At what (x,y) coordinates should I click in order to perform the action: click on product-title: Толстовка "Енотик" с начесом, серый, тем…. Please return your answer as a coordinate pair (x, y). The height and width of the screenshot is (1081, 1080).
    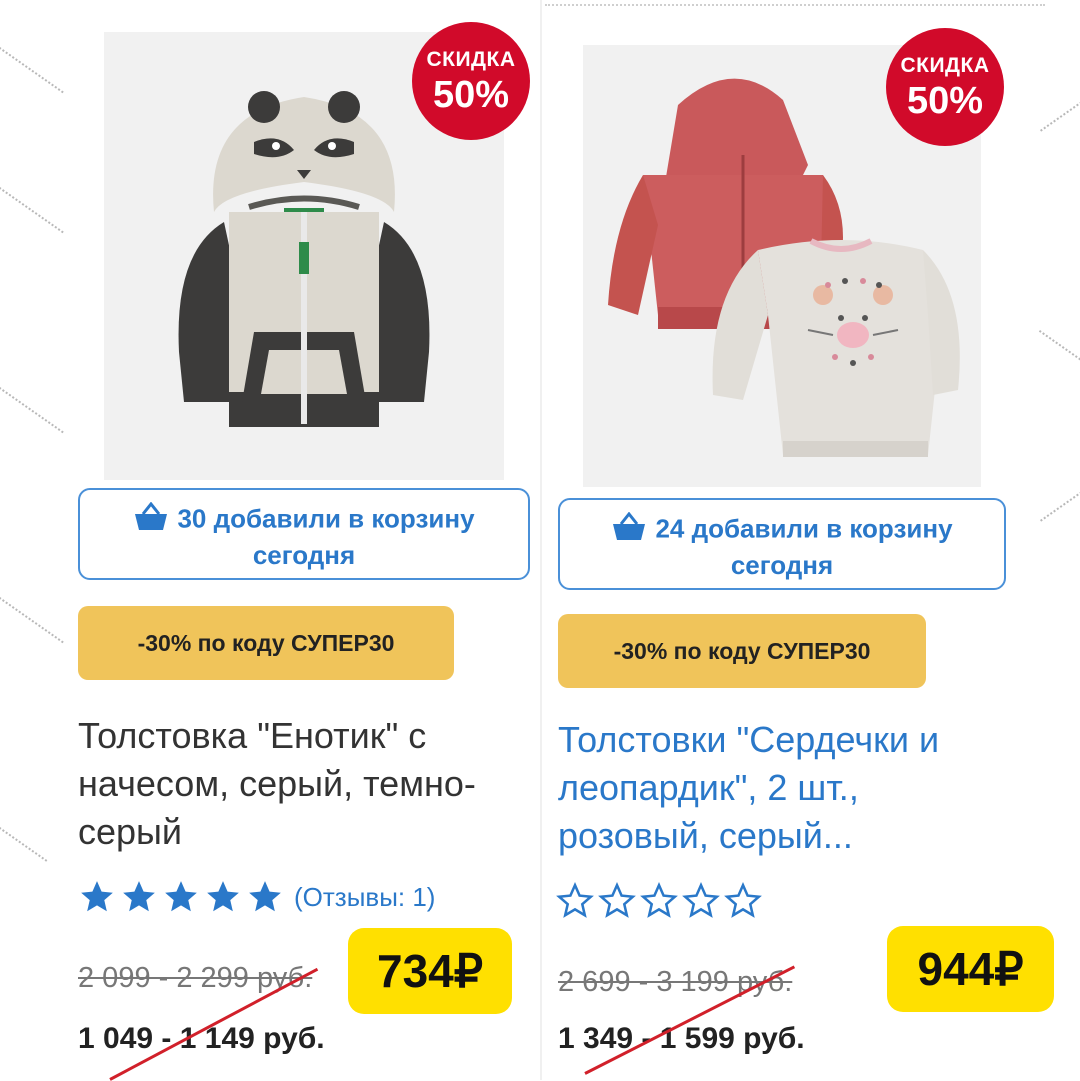
    Looking at the image, I should click on (288, 784).